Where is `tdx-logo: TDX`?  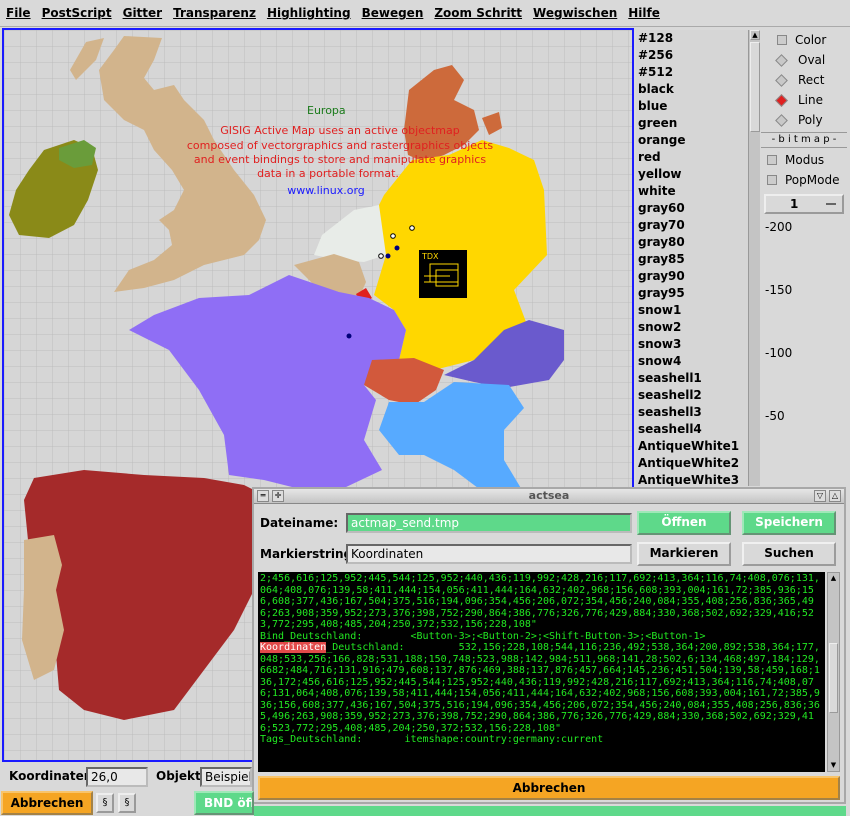 tdx-logo: TDX is located at coordinates (443, 274).